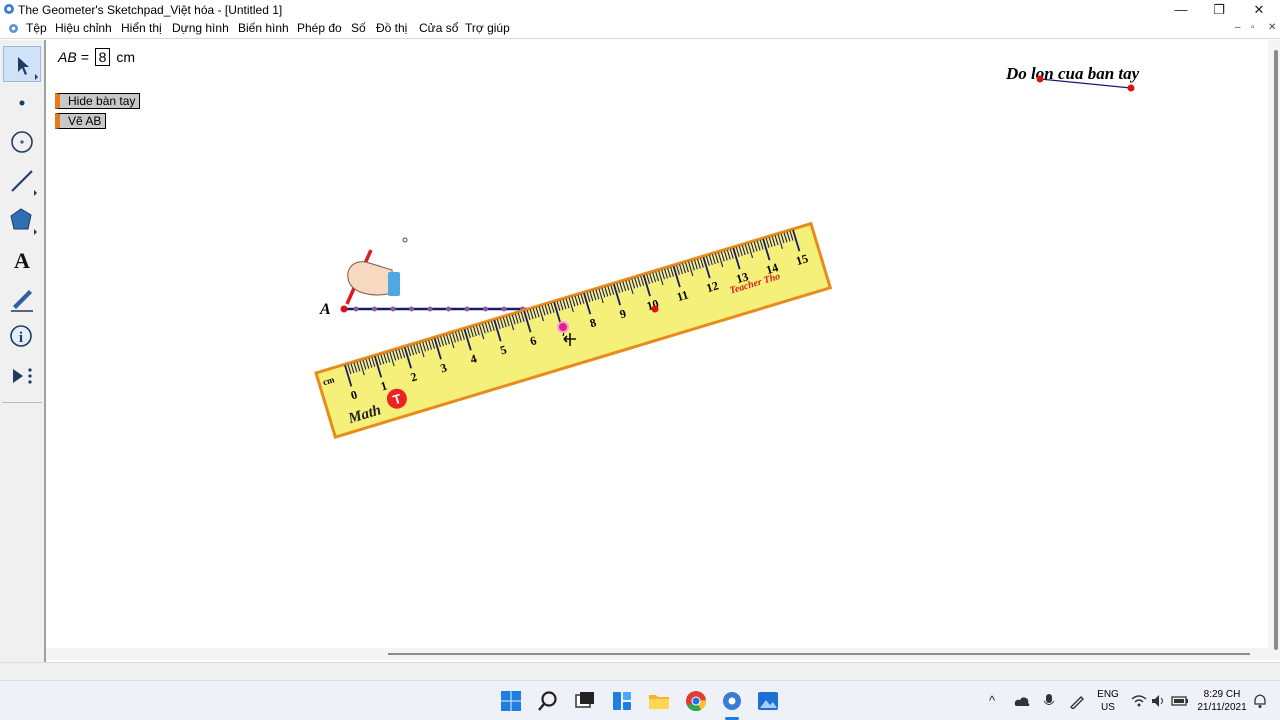  What do you see at coordinates (1238, 27) in the screenshot?
I see `document-minimize-button: –` at bounding box center [1238, 27].